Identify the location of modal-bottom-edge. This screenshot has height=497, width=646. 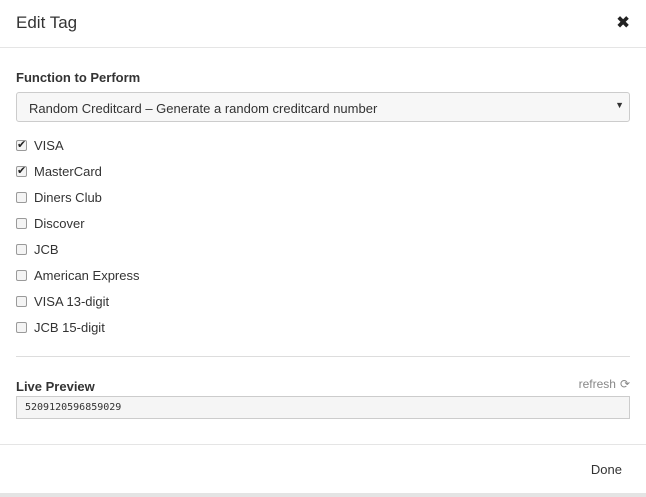
(323, 495).